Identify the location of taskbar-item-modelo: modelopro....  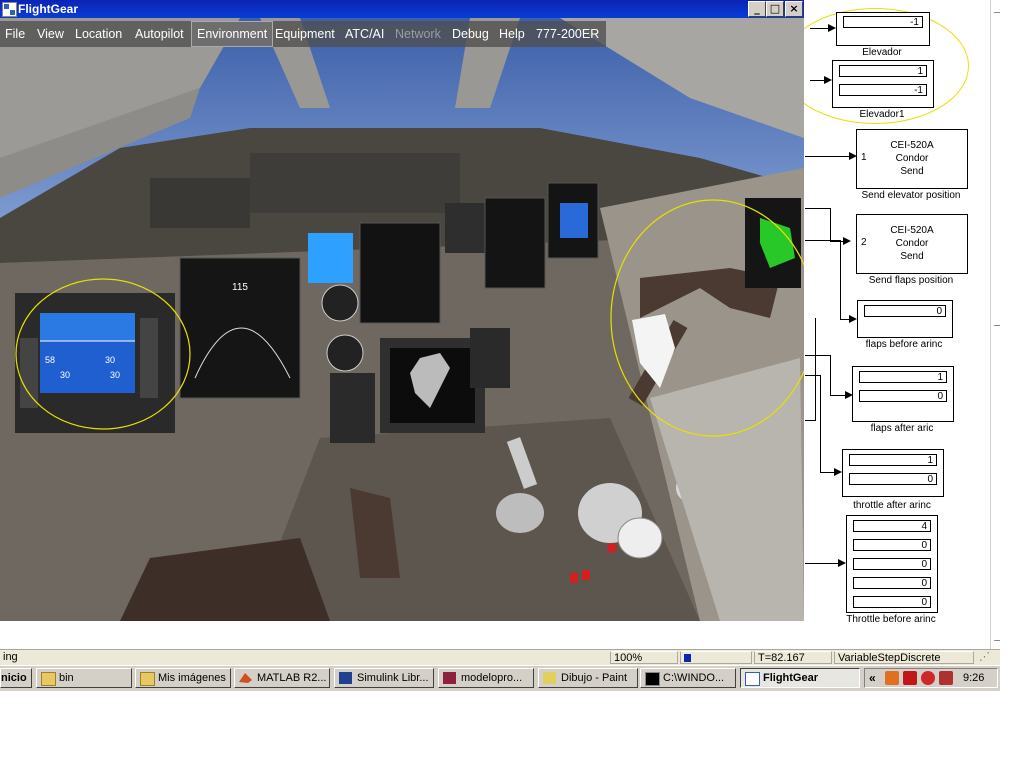
(486, 678).